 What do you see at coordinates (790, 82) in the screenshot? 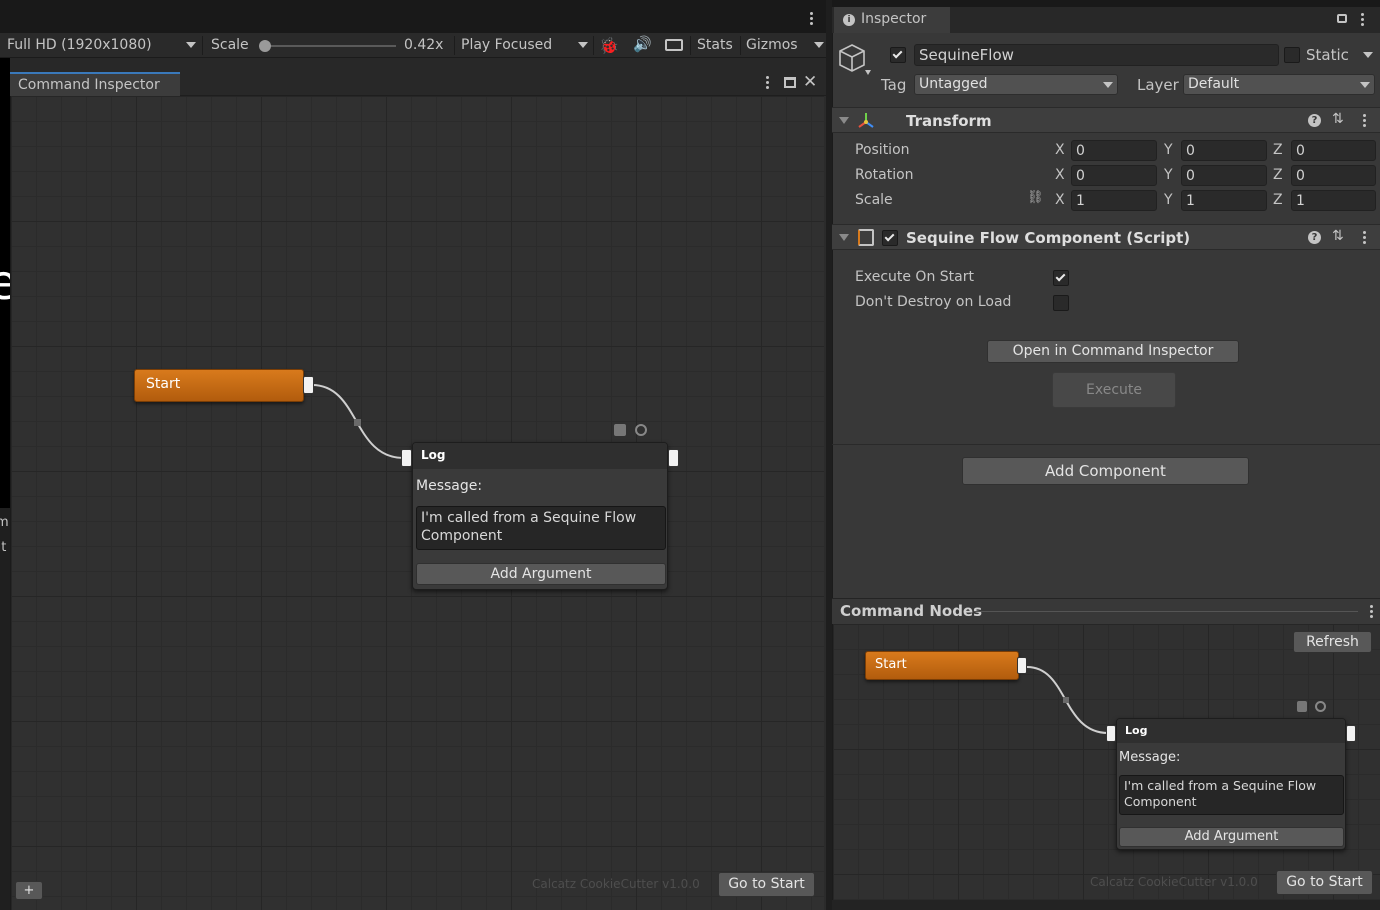
I see `maximize-icon` at bounding box center [790, 82].